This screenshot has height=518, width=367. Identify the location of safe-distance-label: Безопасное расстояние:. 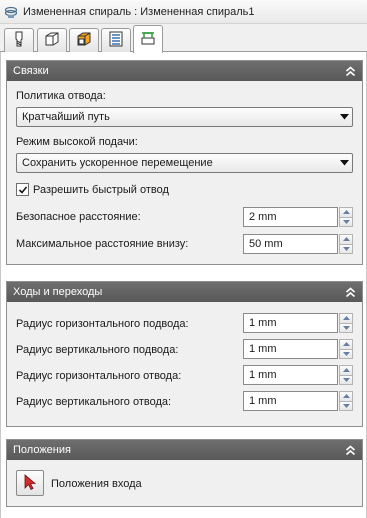
(78, 217).